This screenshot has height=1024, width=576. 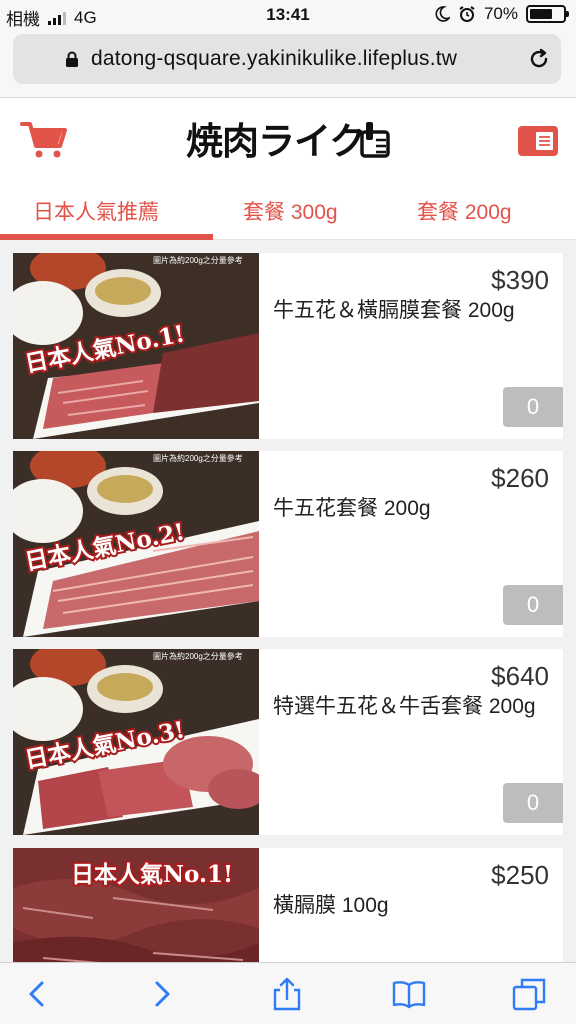 I want to click on address-bar: datong-qsquare.yakinikulike.lifeplus.tw, so click(x=287, y=59).